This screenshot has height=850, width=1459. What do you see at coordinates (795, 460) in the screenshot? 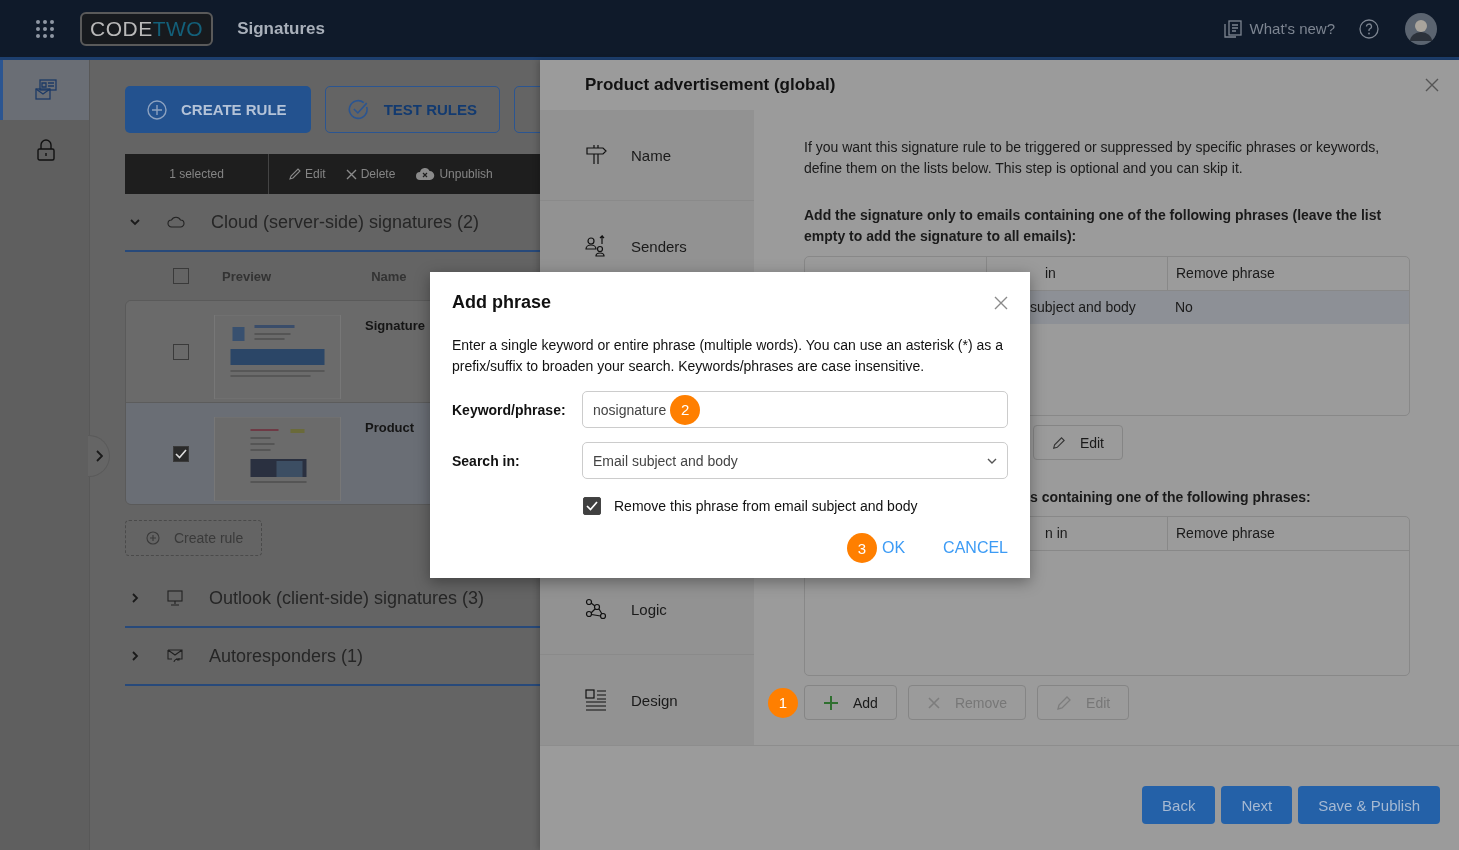
I see `search-in-dropdown: Email subject and body` at bounding box center [795, 460].